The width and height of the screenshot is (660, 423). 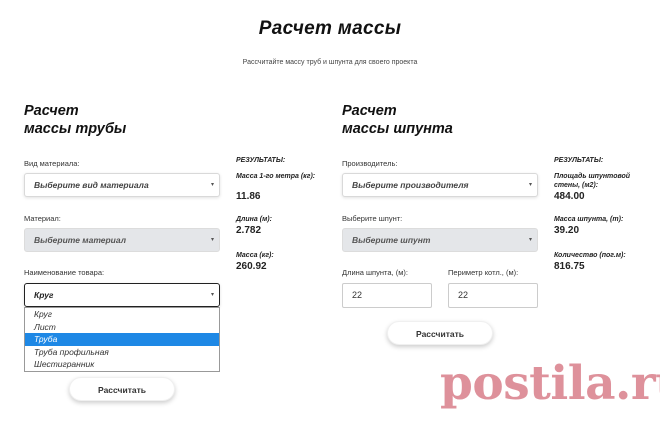 What do you see at coordinates (254, 219) in the screenshot?
I see `length-label: Длина (м):` at bounding box center [254, 219].